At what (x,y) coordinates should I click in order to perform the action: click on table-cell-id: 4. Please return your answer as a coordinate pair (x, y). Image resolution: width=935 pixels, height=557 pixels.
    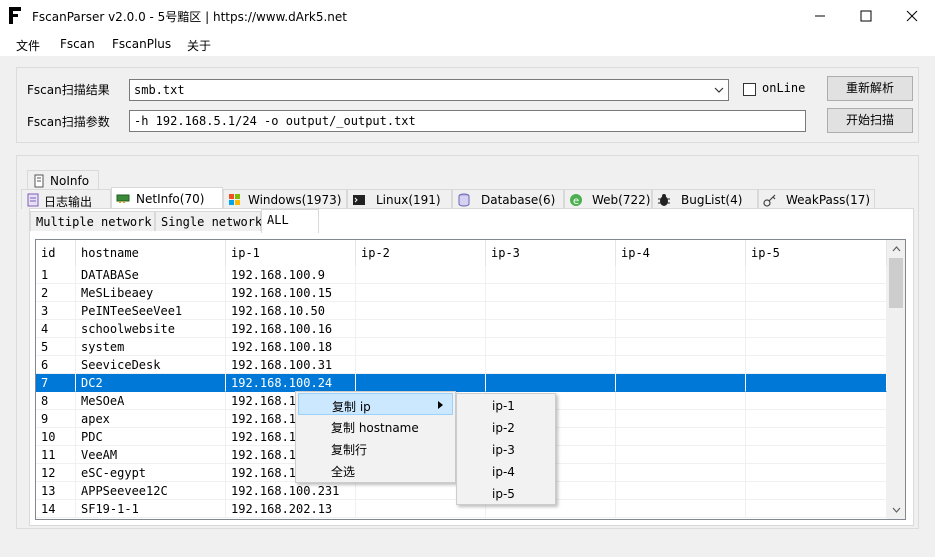
    Looking at the image, I should click on (56, 329).